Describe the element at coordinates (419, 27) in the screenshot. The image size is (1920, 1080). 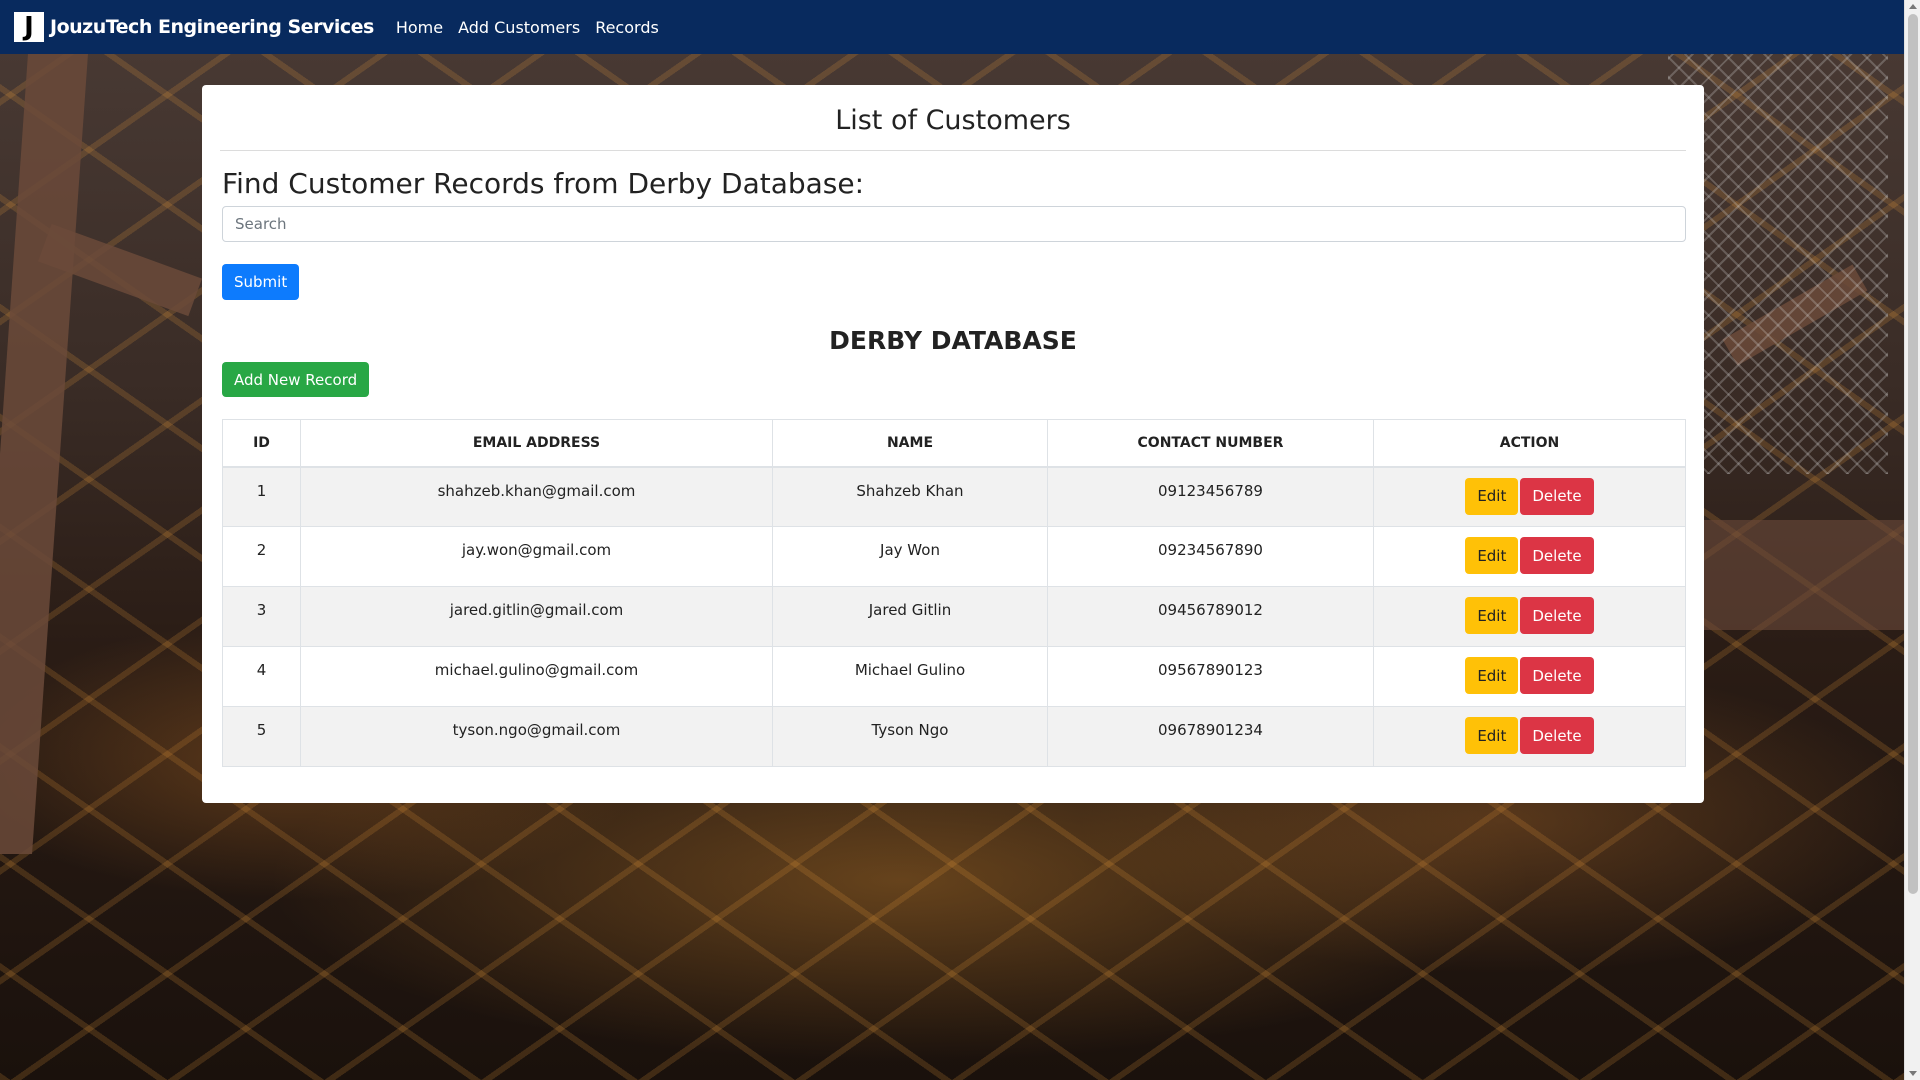
I see `nav-link-home: Home` at that location.